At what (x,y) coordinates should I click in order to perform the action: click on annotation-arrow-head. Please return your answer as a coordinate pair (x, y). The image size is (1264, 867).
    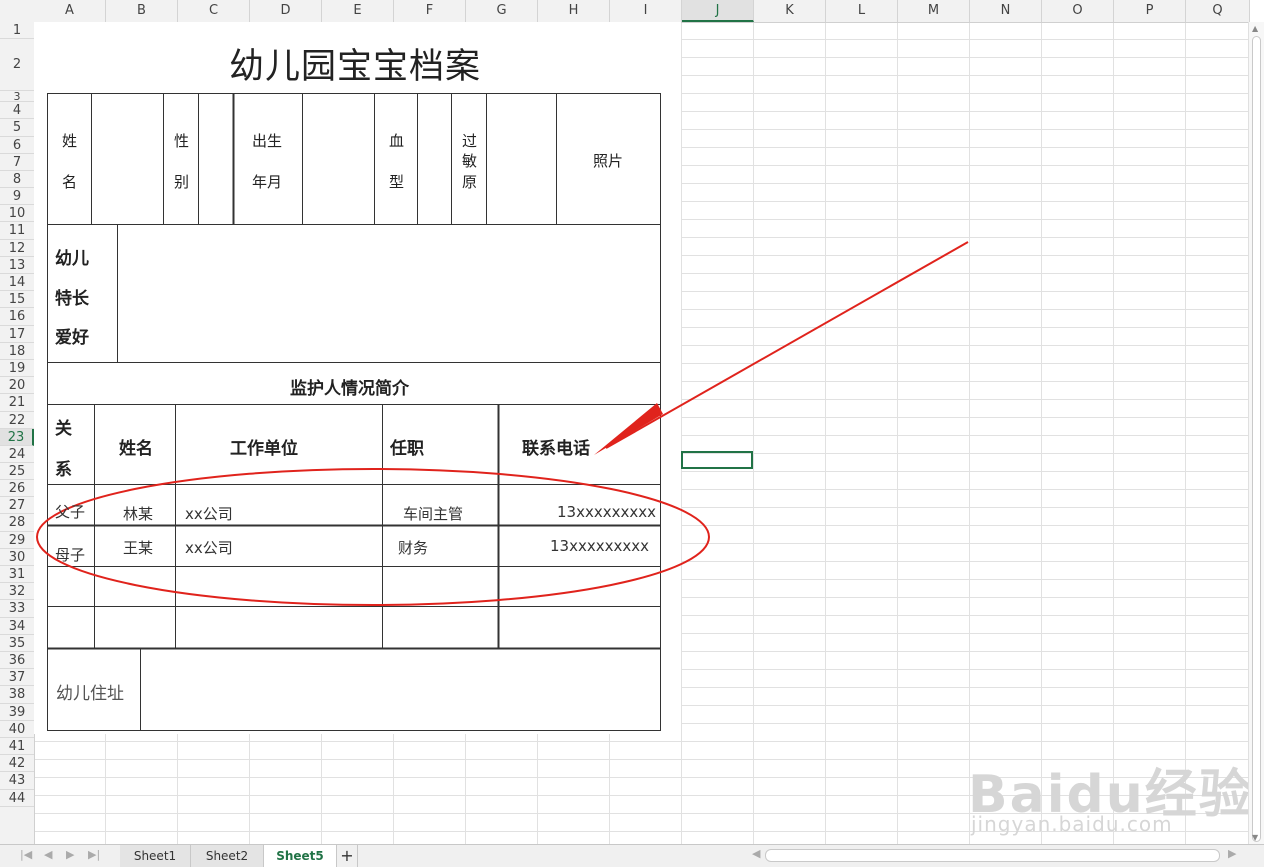
    Looking at the image, I should click on (628, 429).